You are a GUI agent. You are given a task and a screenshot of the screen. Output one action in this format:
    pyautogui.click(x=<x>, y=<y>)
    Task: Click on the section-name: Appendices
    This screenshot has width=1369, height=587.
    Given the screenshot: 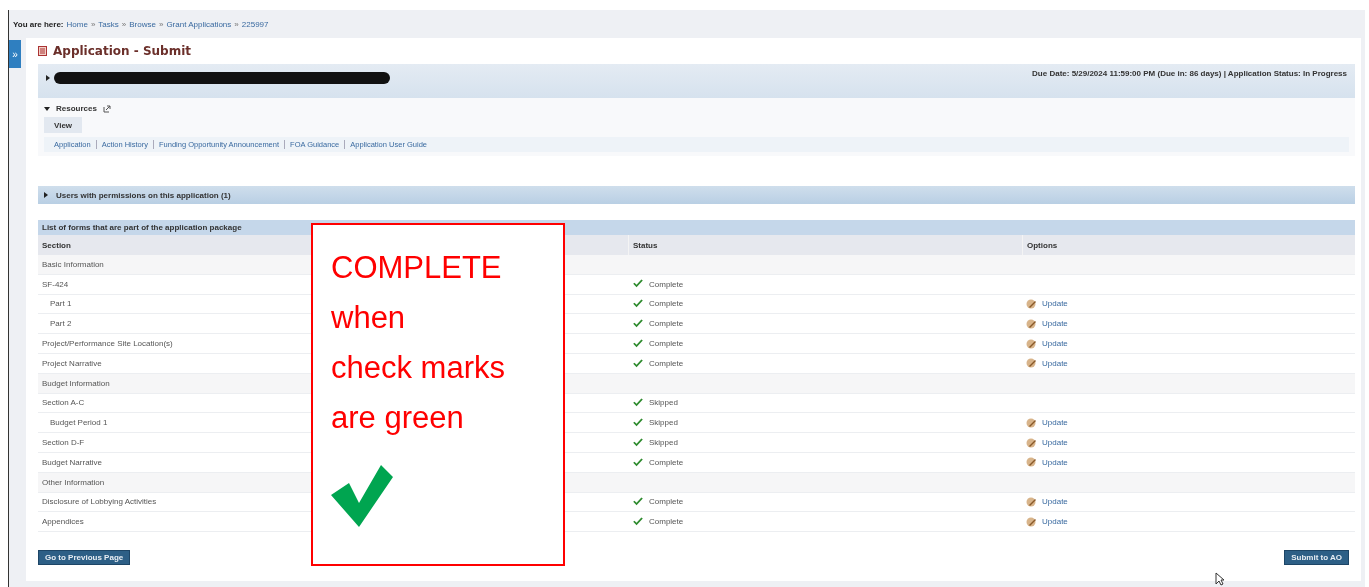 What is the action you would take?
    pyautogui.click(x=63, y=522)
    